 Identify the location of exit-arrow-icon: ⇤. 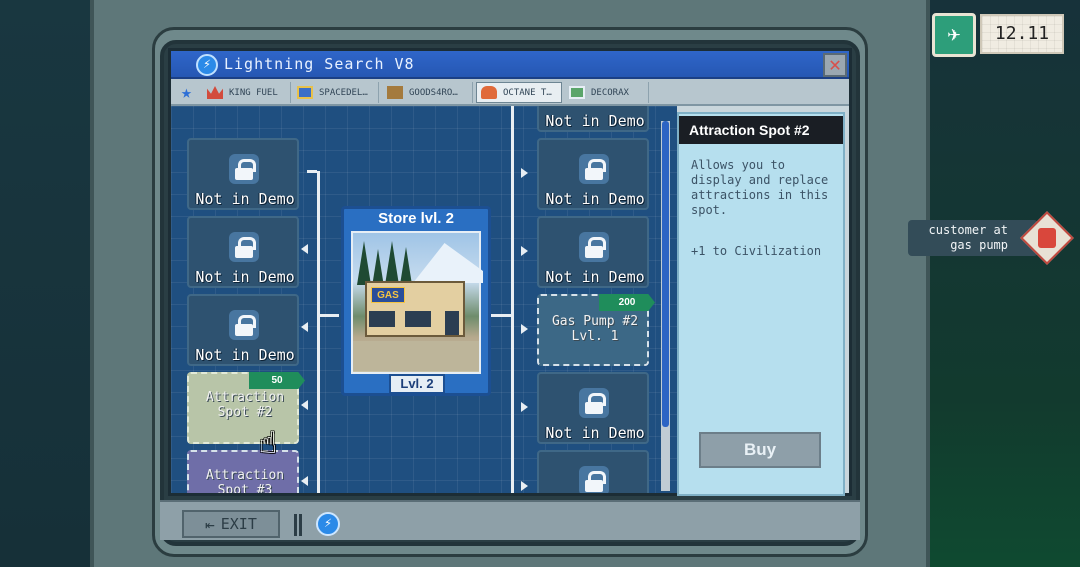
(210, 524).